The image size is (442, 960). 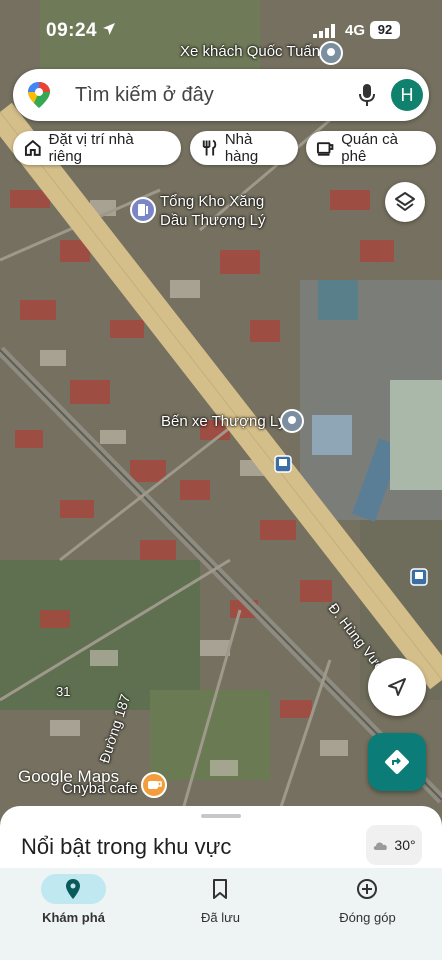 I want to click on directions-icon, so click(x=397, y=762).